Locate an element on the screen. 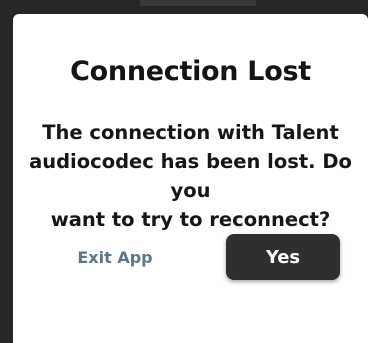  exit-app-button: Exit App is located at coordinates (115, 257).